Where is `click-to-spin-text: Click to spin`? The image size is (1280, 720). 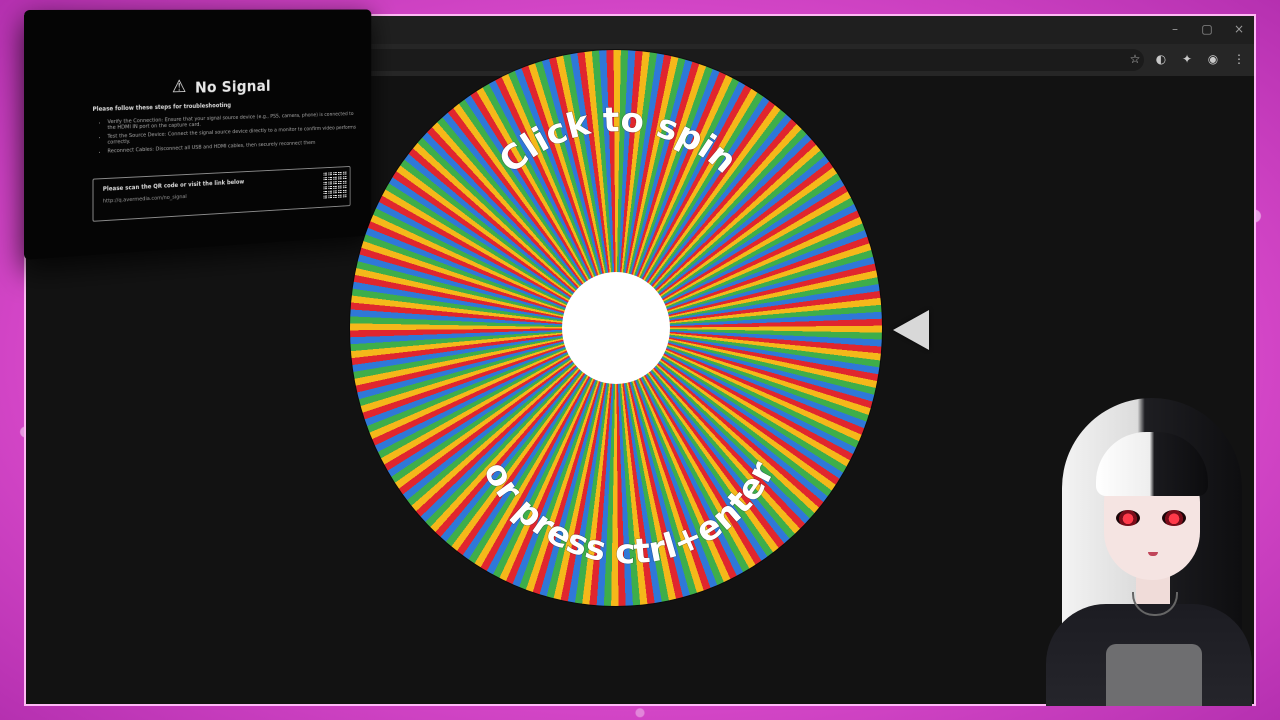
click-to-spin-text: Click to spin is located at coordinates (618, 141).